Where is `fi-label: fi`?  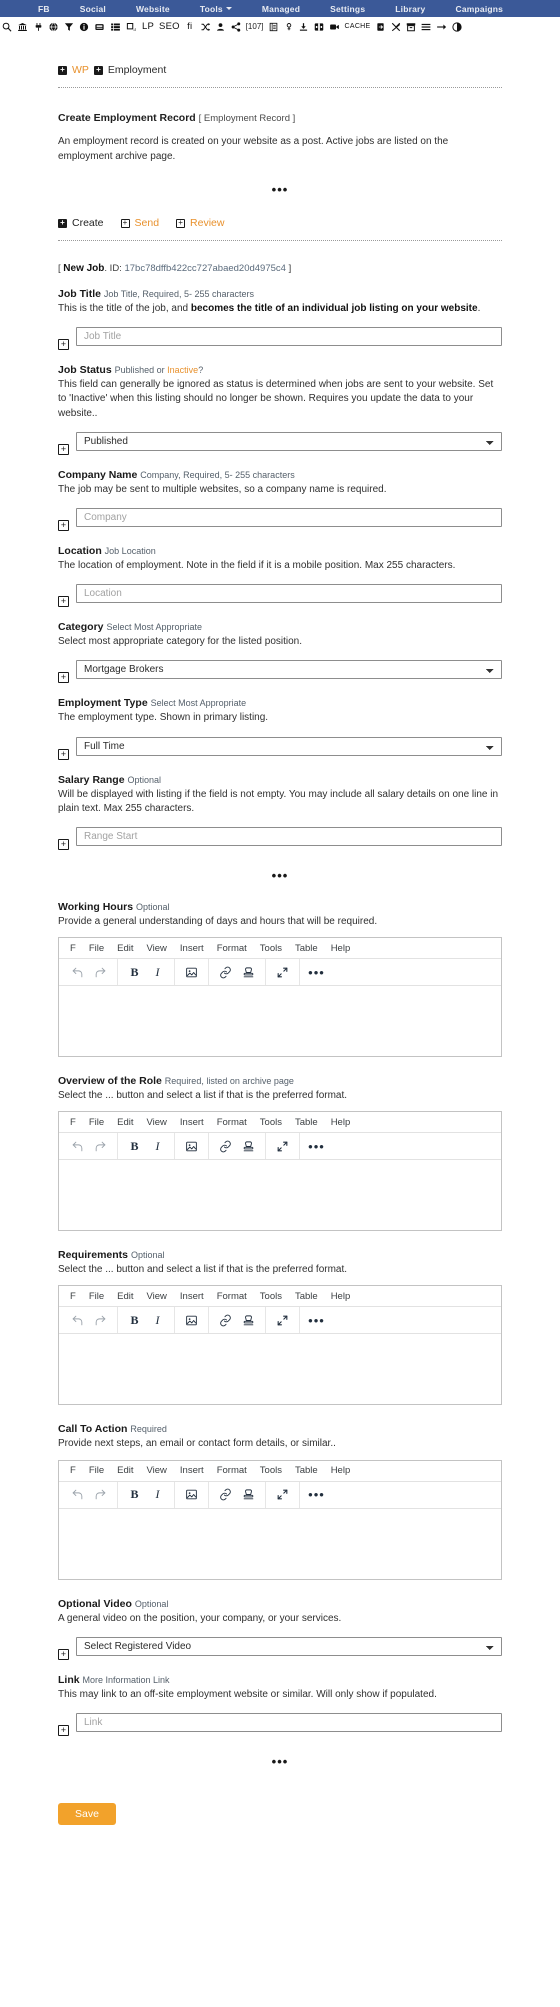
fi-label: fi is located at coordinates (190, 27).